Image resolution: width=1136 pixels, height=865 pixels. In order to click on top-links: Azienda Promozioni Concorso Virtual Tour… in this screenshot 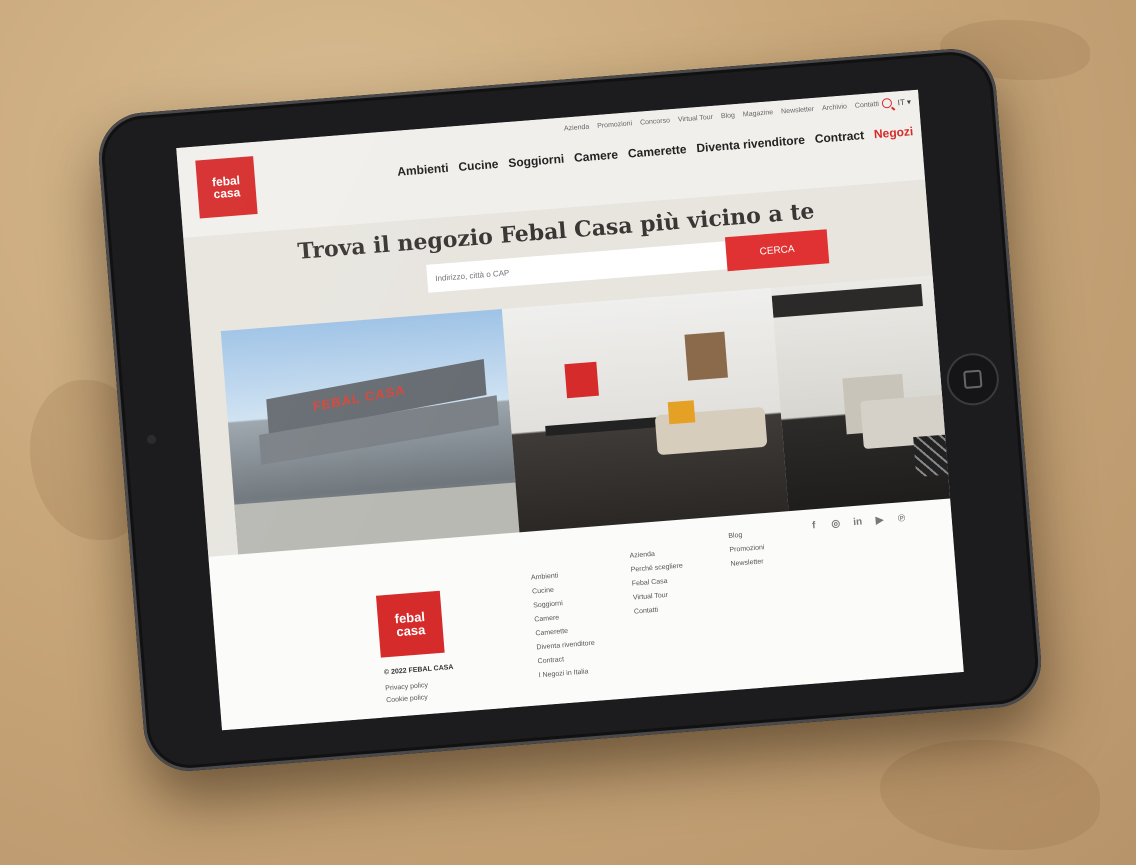, I will do `click(721, 117)`.